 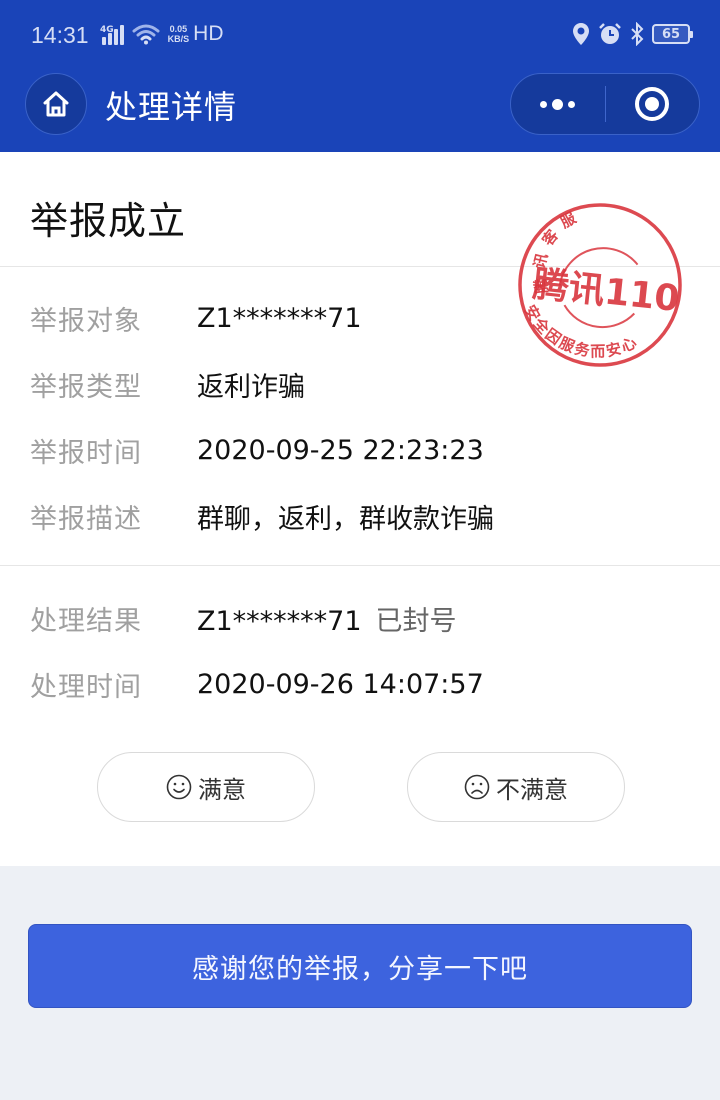 What do you see at coordinates (86, 687) in the screenshot?
I see `result-label: 处理时间` at bounding box center [86, 687].